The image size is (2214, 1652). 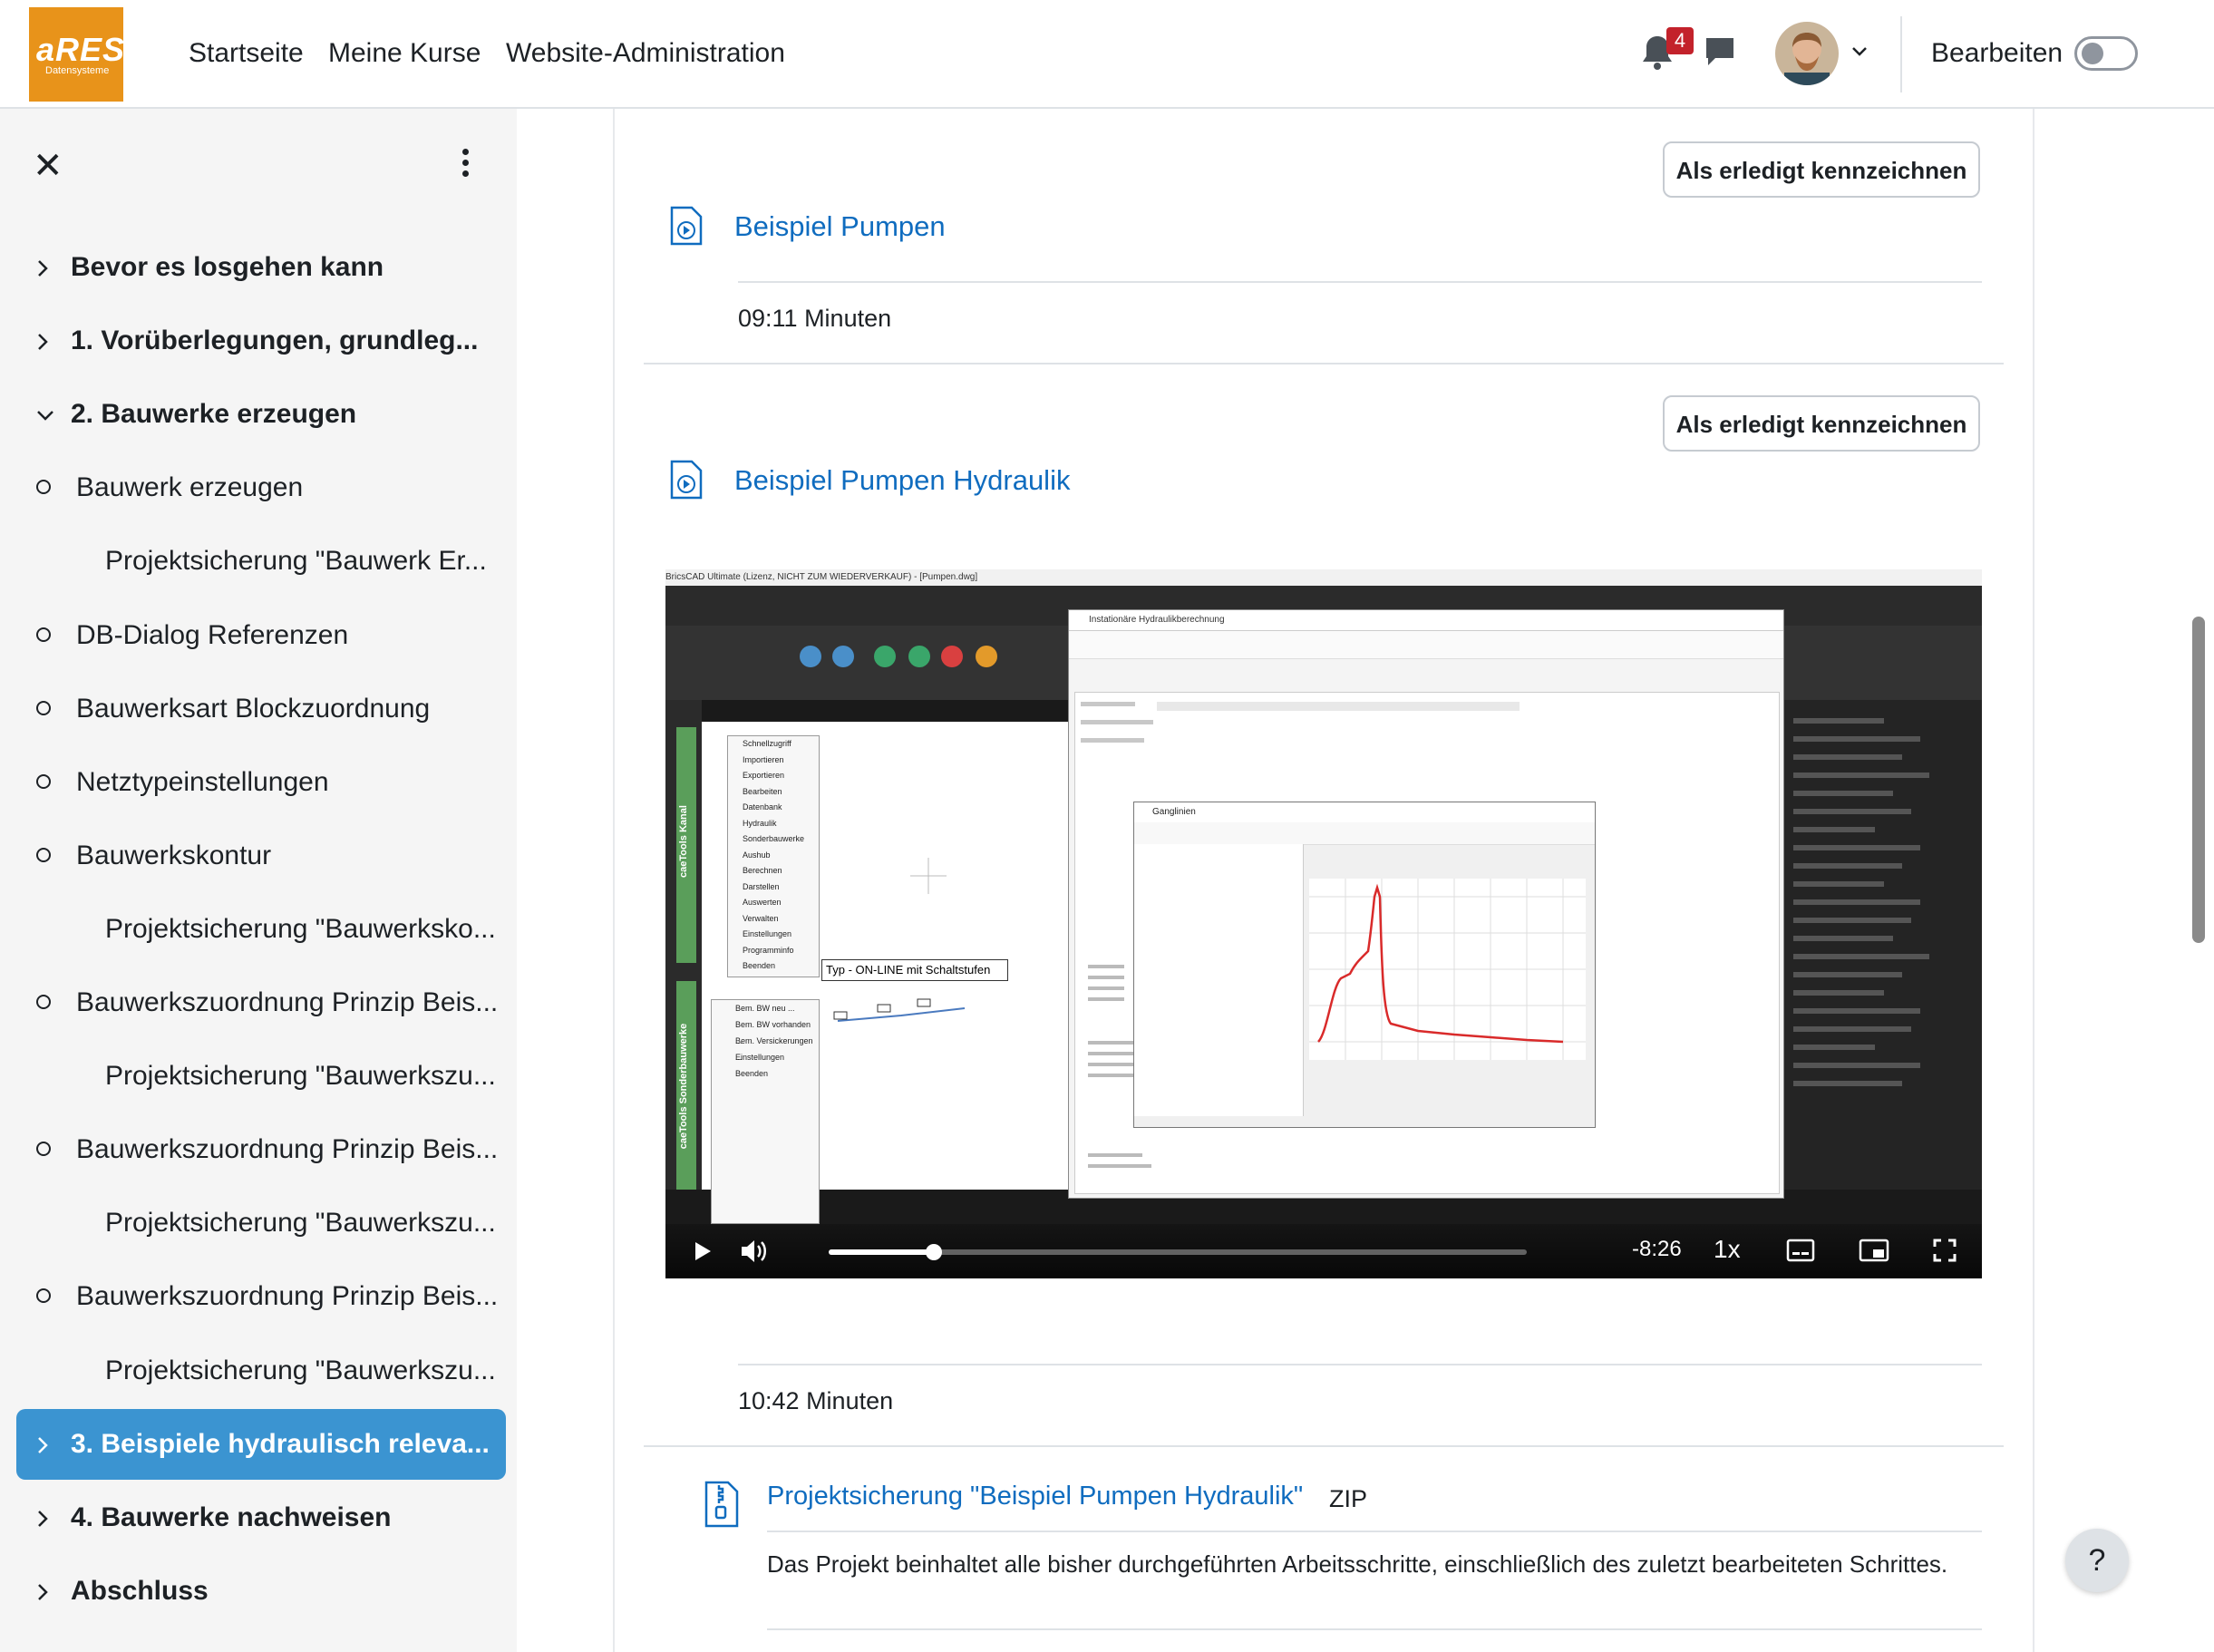 I want to click on navbar-divider, so click(x=1901, y=54).